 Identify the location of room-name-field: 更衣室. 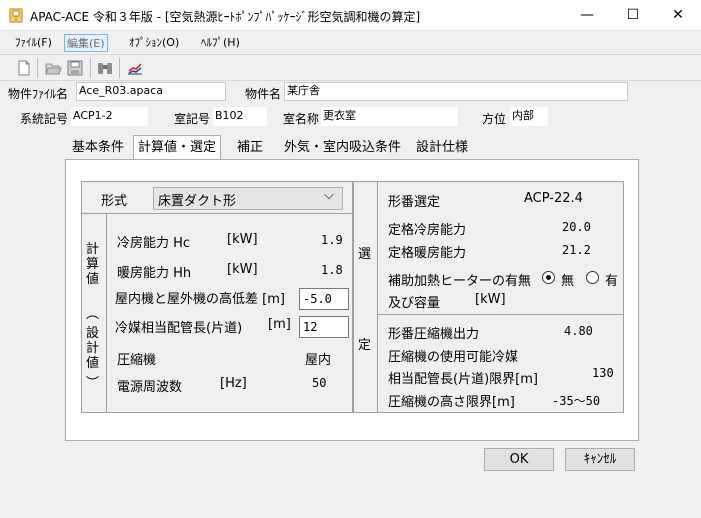
(389, 116).